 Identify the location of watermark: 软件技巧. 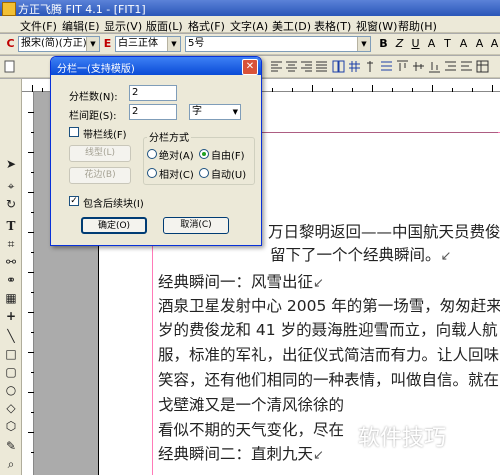
(402, 438).